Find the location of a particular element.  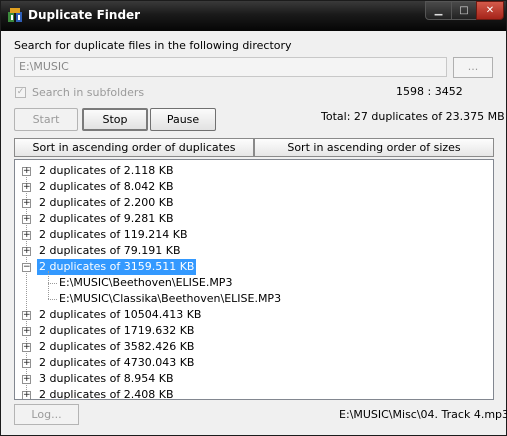

tree-node: −2 duplicates of 3159.511 KB is located at coordinates (250, 267).